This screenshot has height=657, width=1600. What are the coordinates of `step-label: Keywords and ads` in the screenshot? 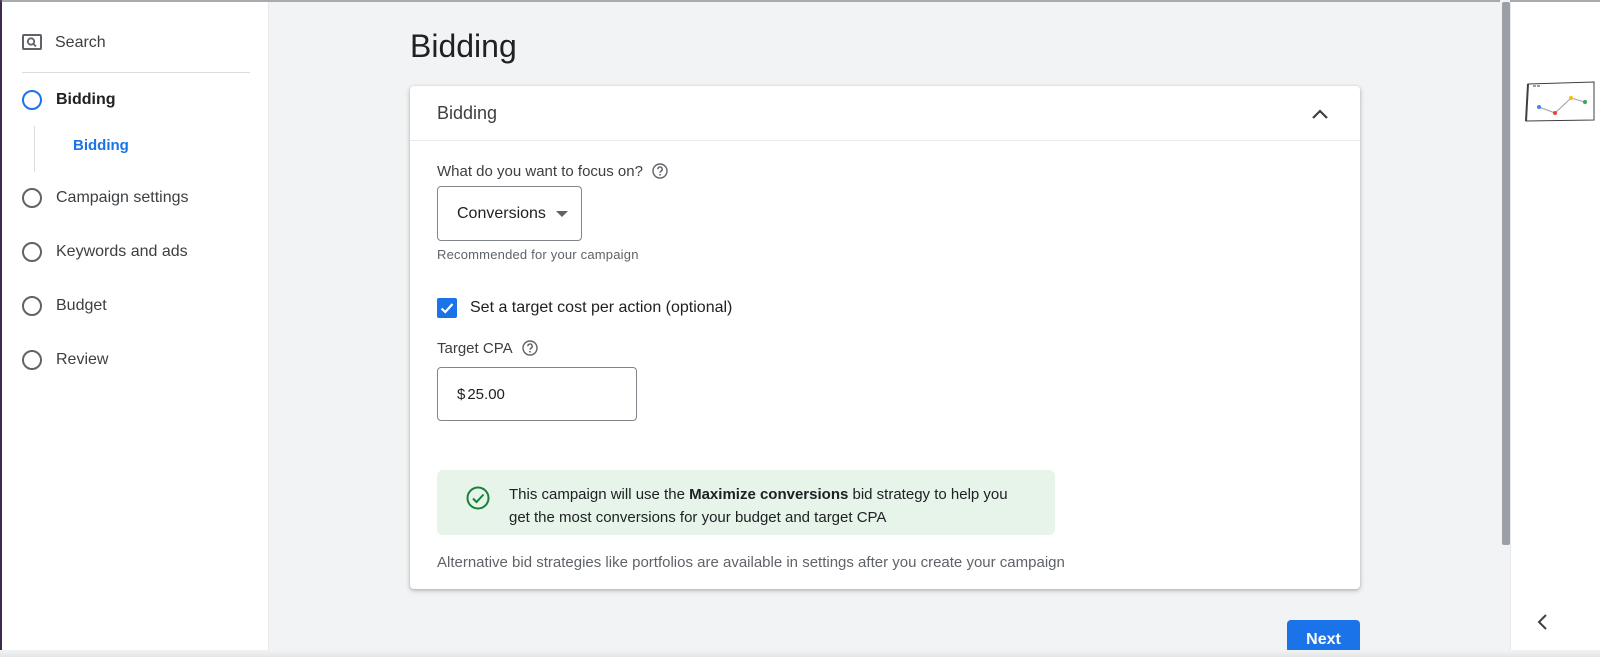 It's located at (122, 251).